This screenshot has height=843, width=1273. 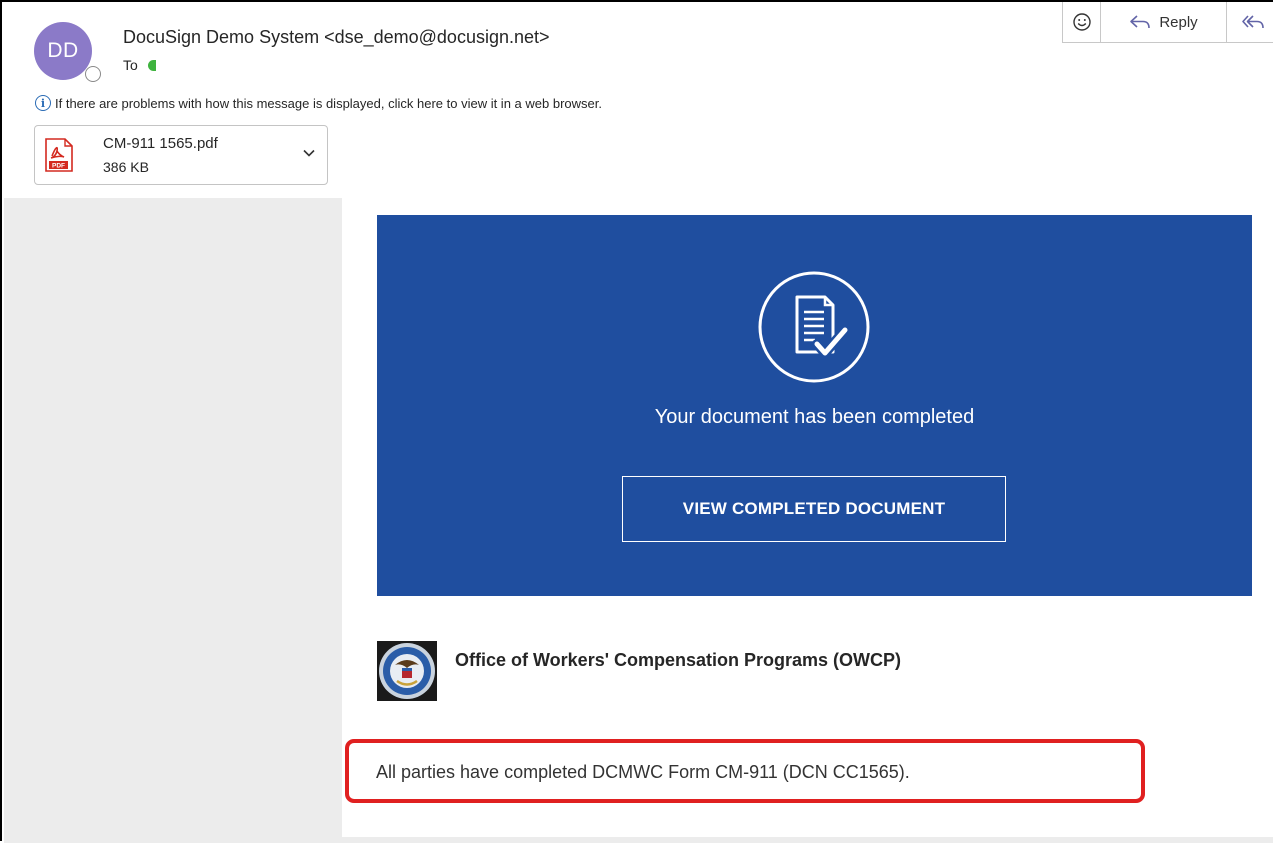 I want to click on smiley-icon, so click(x=1081, y=22).